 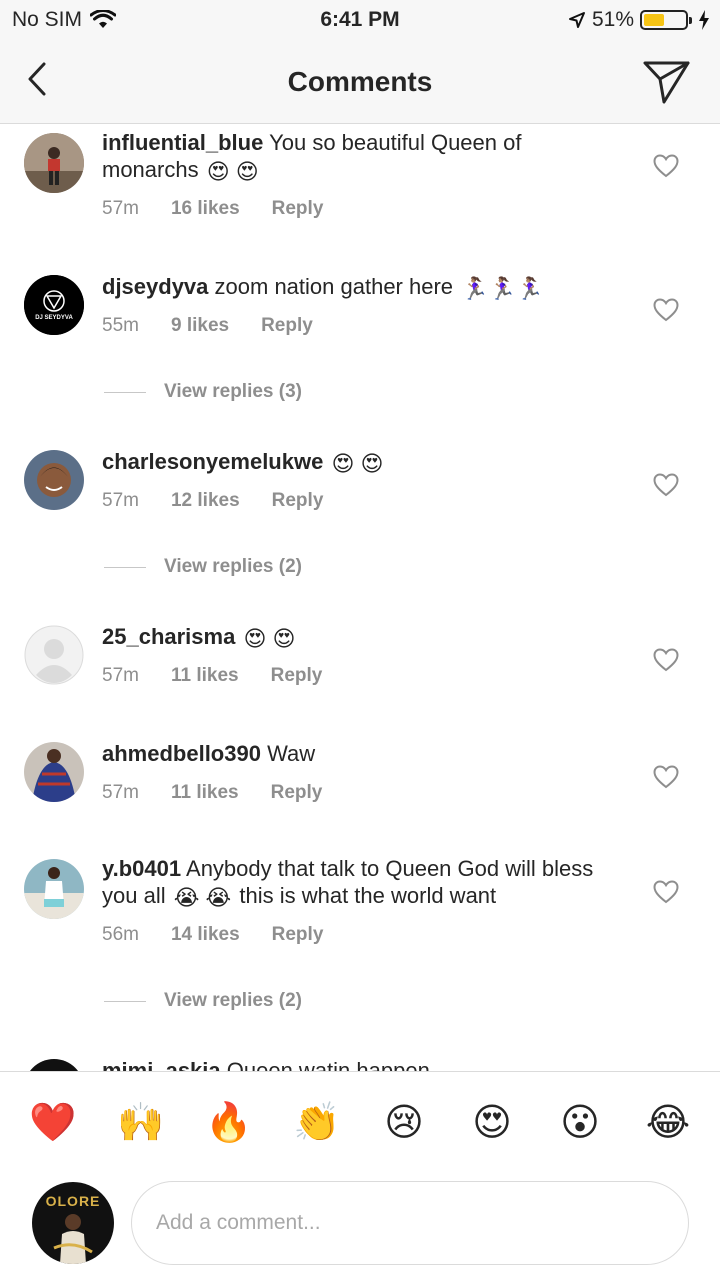 I want to click on comment-body: Waw, so click(x=291, y=753).